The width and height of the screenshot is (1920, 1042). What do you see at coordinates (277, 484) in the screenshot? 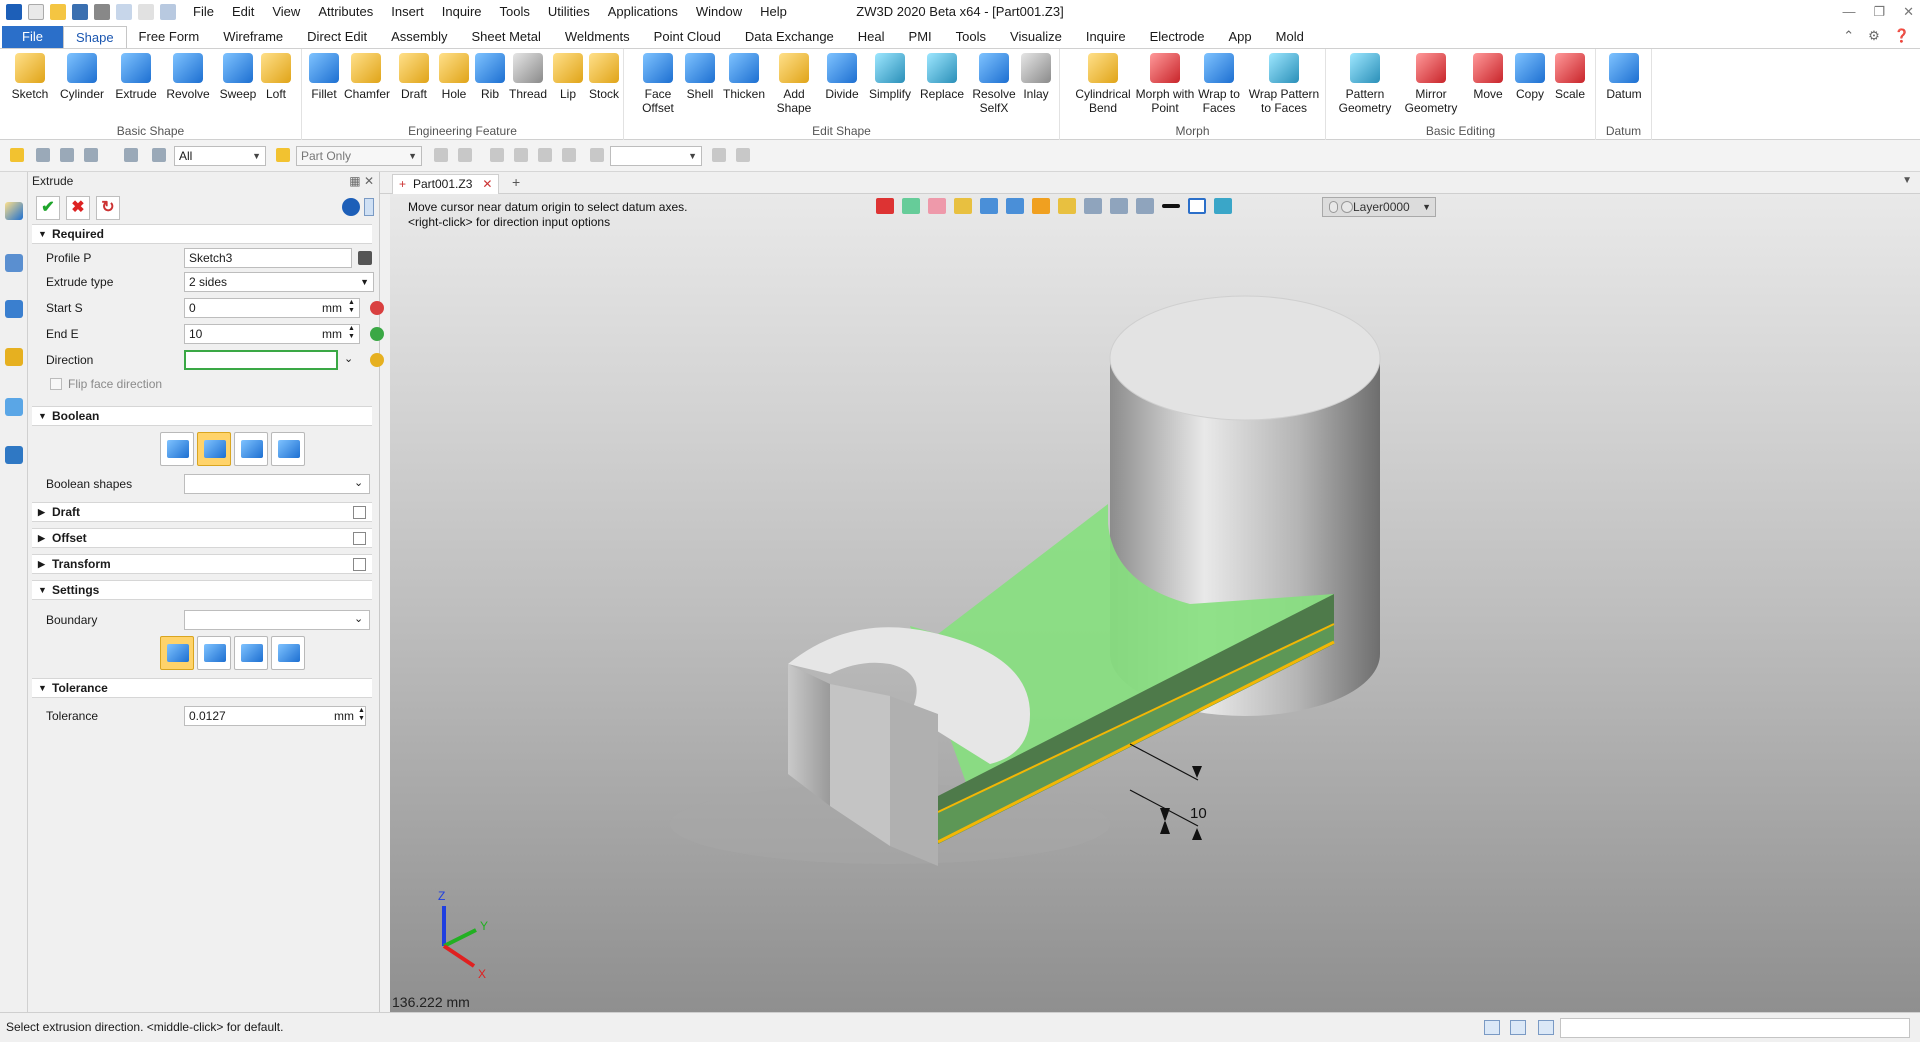
I see `boolean-shapes-input` at bounding box center [277, 484].